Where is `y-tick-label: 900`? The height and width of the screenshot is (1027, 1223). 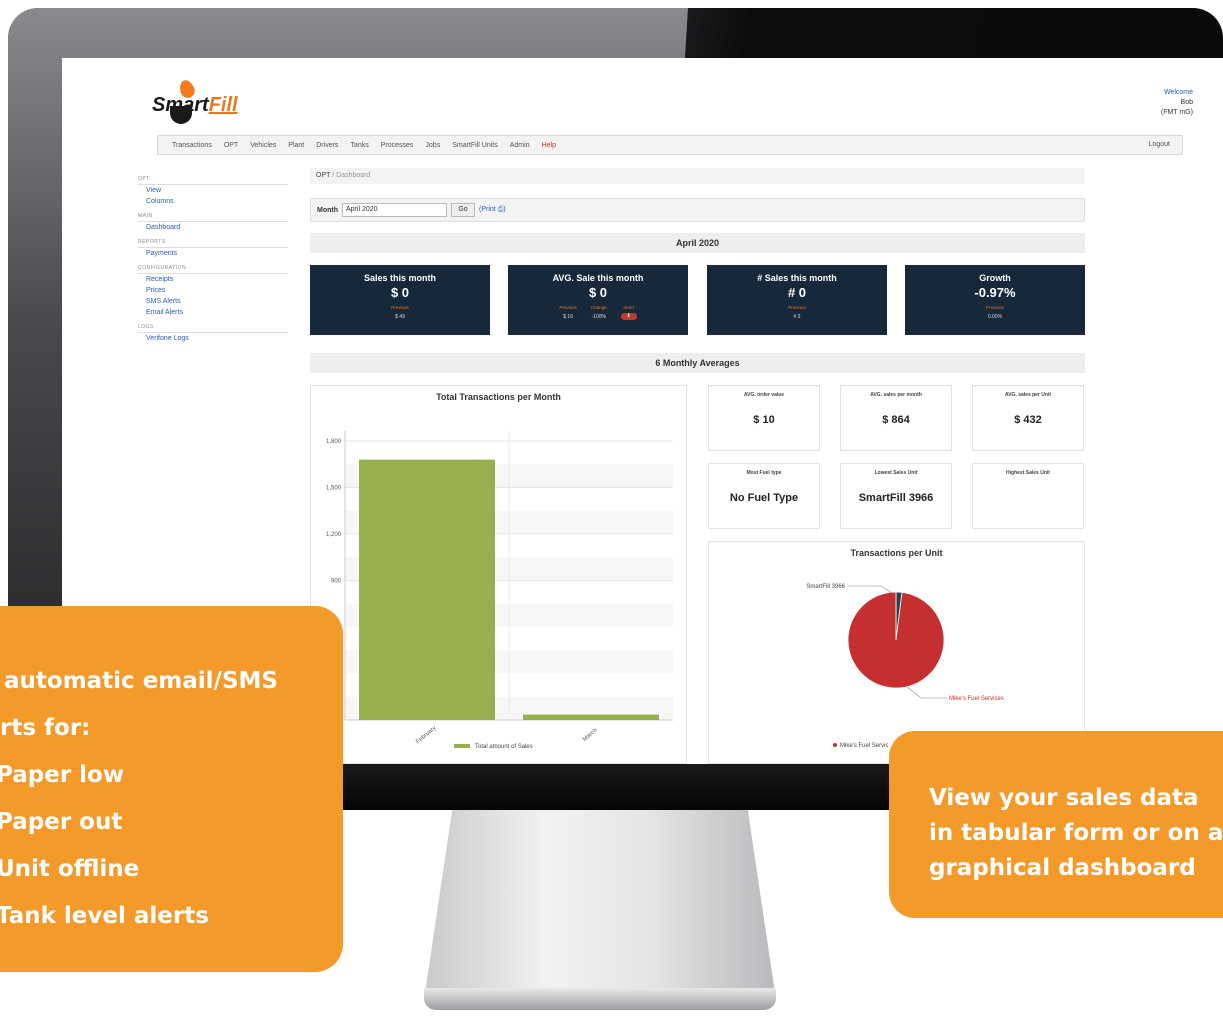 y-tick-label: 900 is located at coordinates (336, 582).